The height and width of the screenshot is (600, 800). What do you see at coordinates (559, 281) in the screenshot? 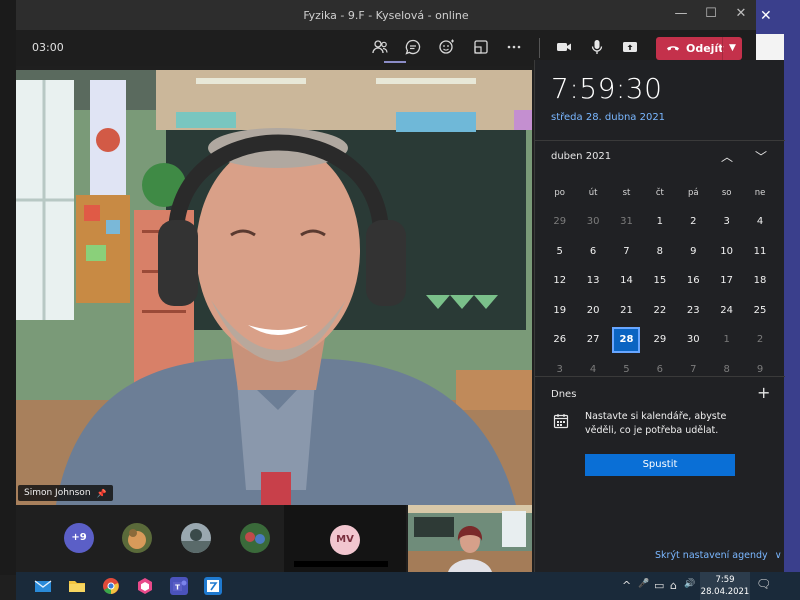
I see `calendar-day: 12` at bounding box center [559, 281].